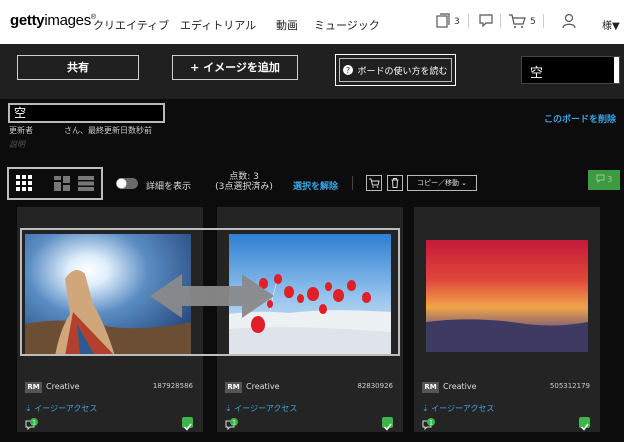  What do you see at coordinates (212, 296) in the screenshot?
I see `double-arrow-icon` at bounding box center [212, 296].